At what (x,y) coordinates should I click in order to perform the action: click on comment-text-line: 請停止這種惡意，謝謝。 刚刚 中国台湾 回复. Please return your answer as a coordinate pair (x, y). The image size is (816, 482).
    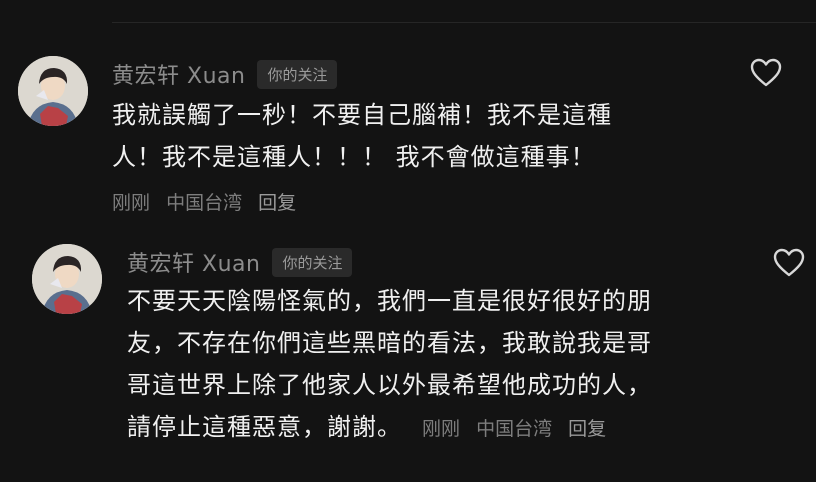
    Looking at the image, I should click on (389, 428).